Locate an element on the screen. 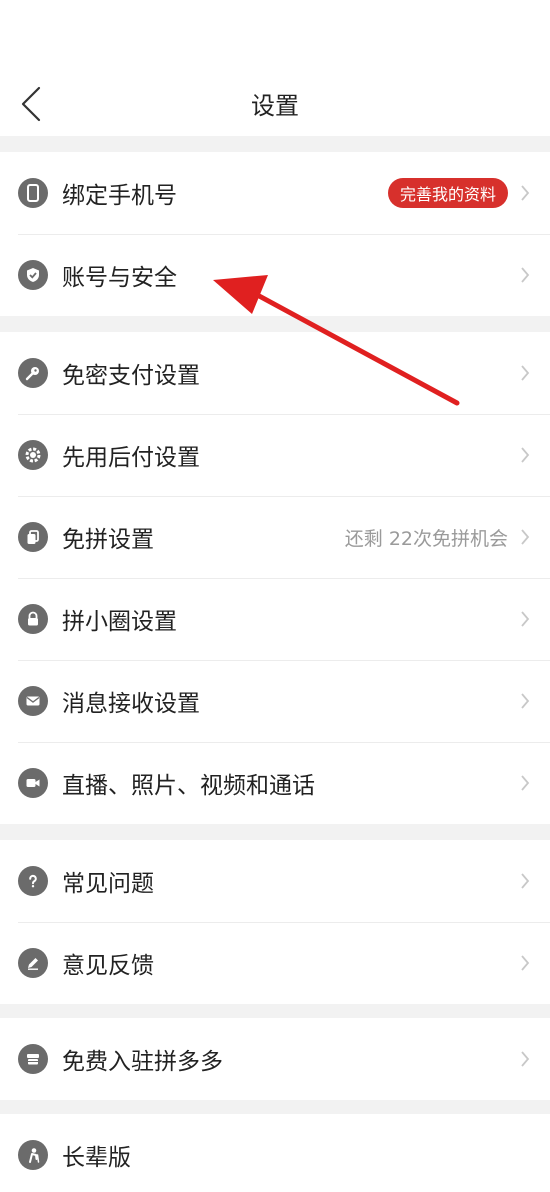 The width and height of the screenshot is (550, 1192). settings-item-feedback: 意见反馈 is located at coordinates (275, 963).